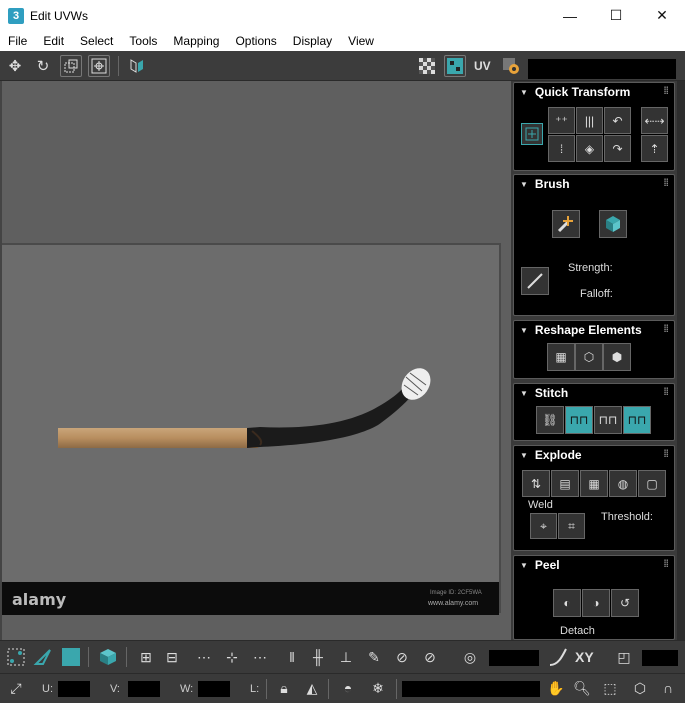  Describe the element at coordinates (561, 148) in the screenshot. I see `align-vertical-button: ⁞` at that location.